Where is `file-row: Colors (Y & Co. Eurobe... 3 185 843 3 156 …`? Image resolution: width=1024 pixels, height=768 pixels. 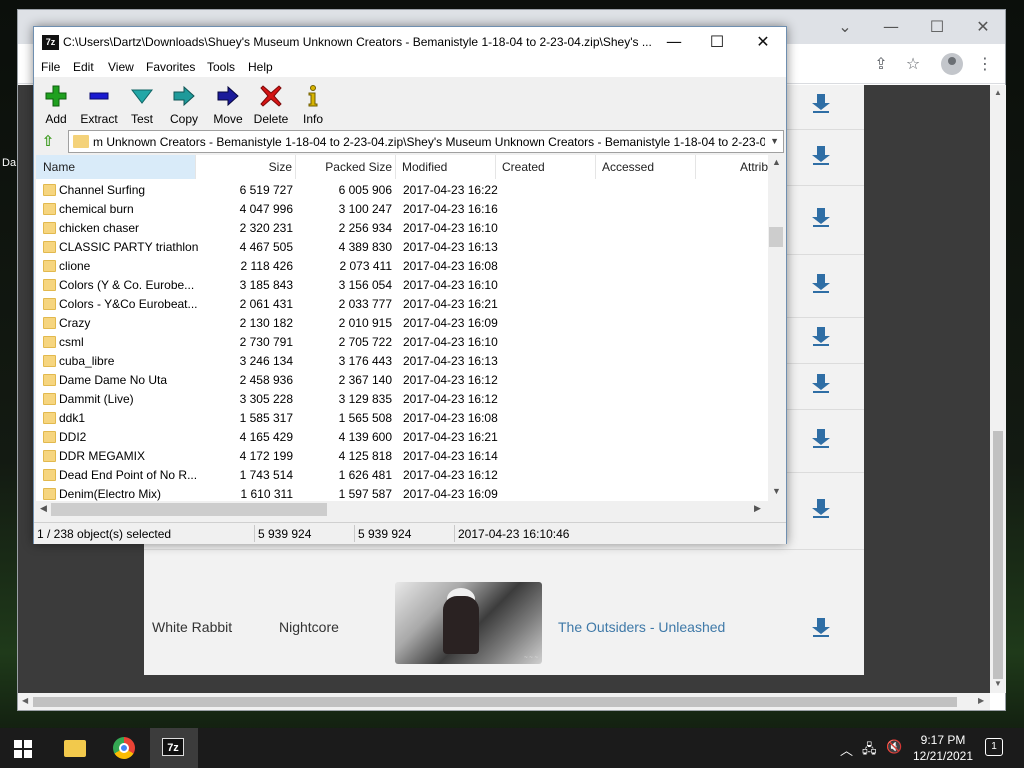 file-row: Colors (Y & Co. Eurobe... 3 185 843 3 156 … is located at coordinates (403, 285).